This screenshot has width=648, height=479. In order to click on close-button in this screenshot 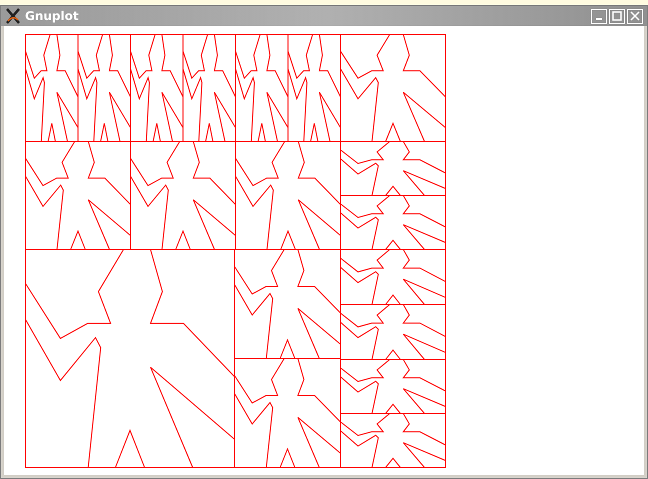, I will do `click(635, 16)`.